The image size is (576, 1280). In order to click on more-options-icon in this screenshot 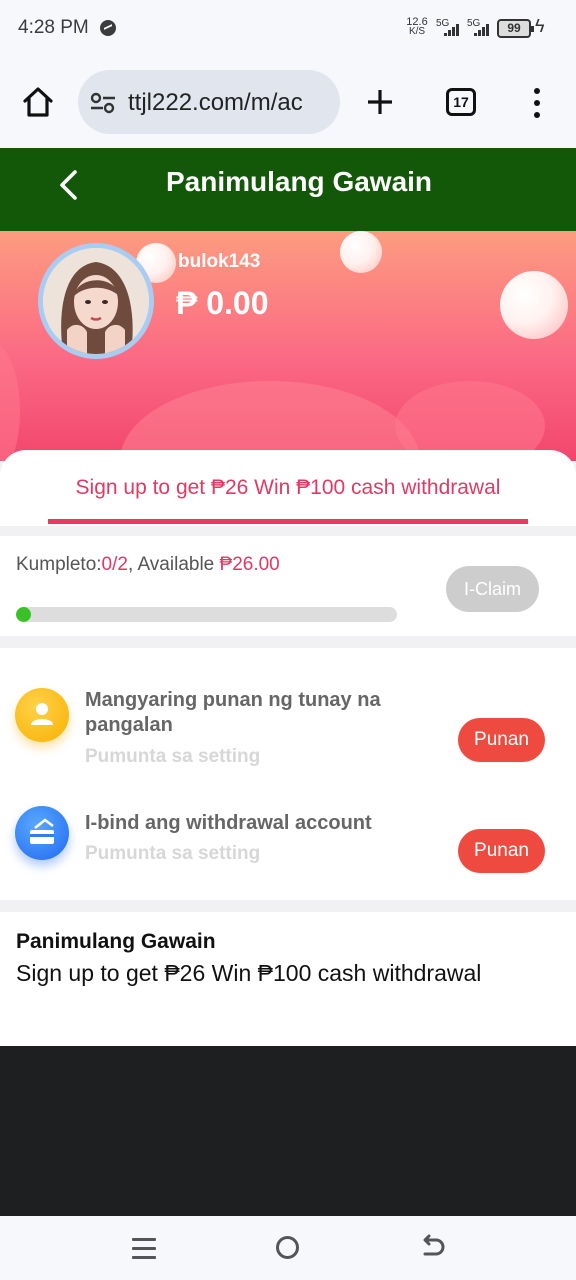, I will do `click(538, 103)`.